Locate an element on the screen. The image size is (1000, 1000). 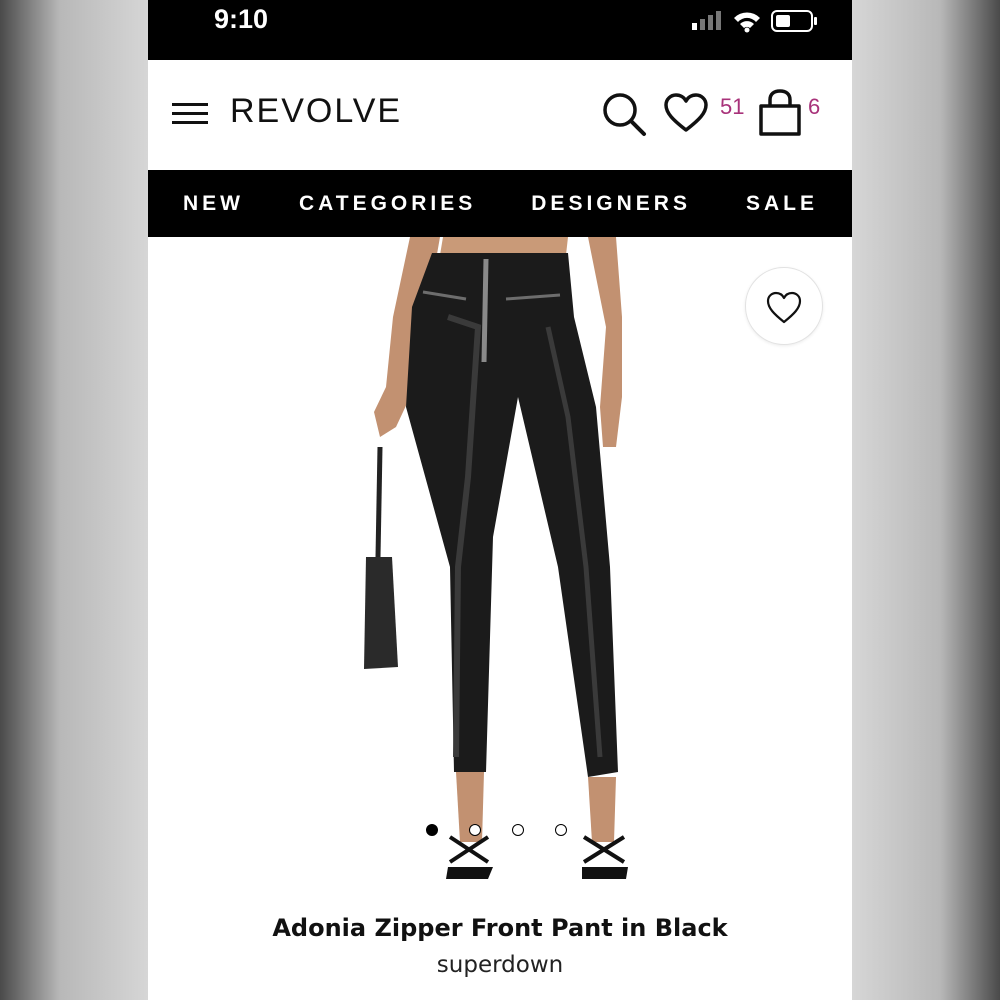
nav-item-new: NEW is located at coordinates (213, 204).